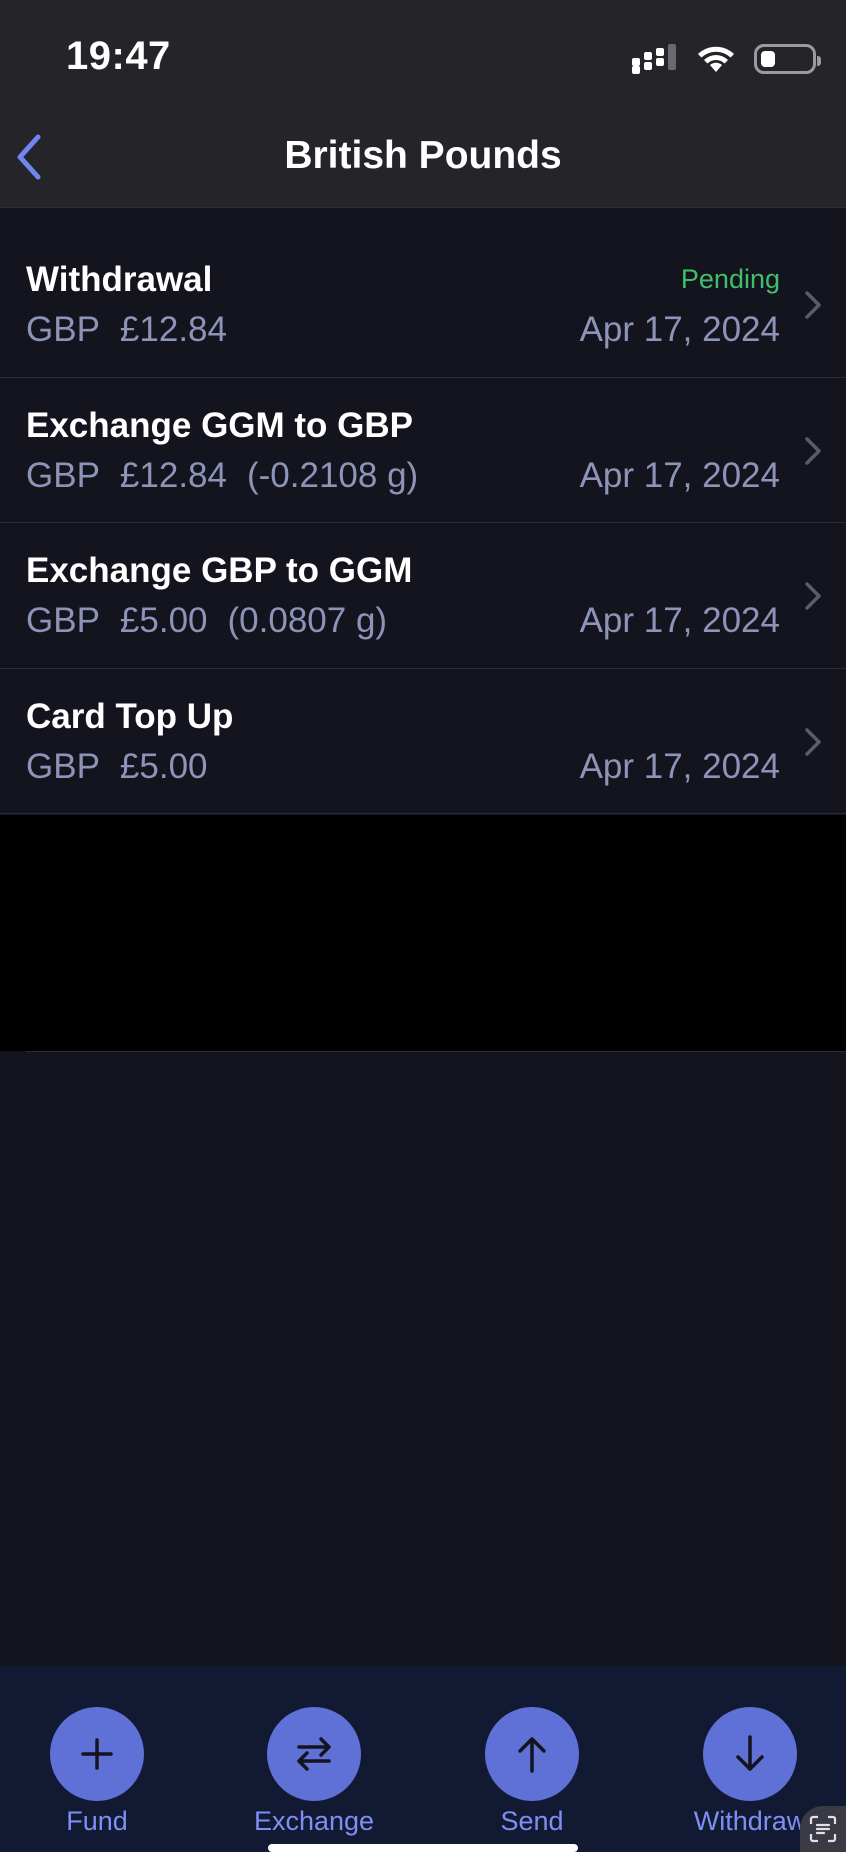  I want to click on send-button: Send, so click(532, 1759).